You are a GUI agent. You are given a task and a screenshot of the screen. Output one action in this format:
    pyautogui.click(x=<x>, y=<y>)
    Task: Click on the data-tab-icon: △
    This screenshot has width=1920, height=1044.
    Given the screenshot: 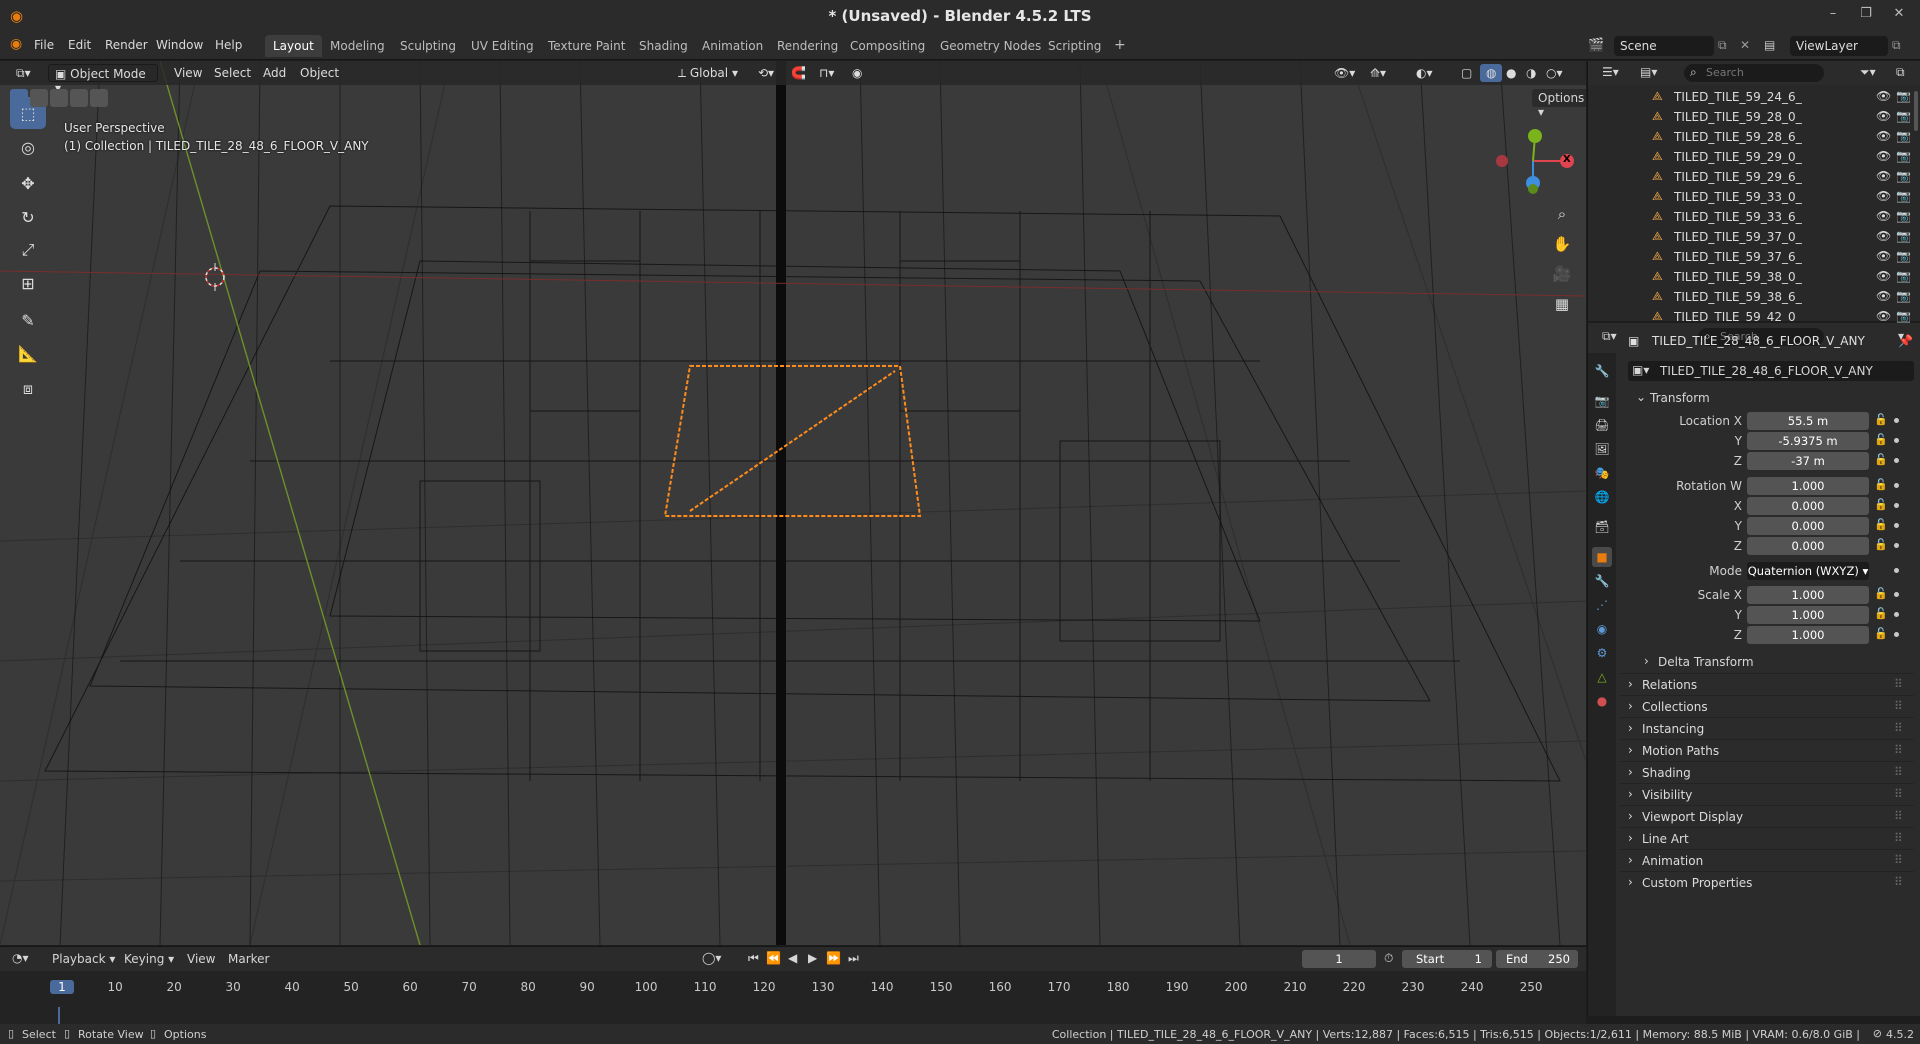 What is the action you would take?
    pyautogui.click(x=1602, y=677)
    